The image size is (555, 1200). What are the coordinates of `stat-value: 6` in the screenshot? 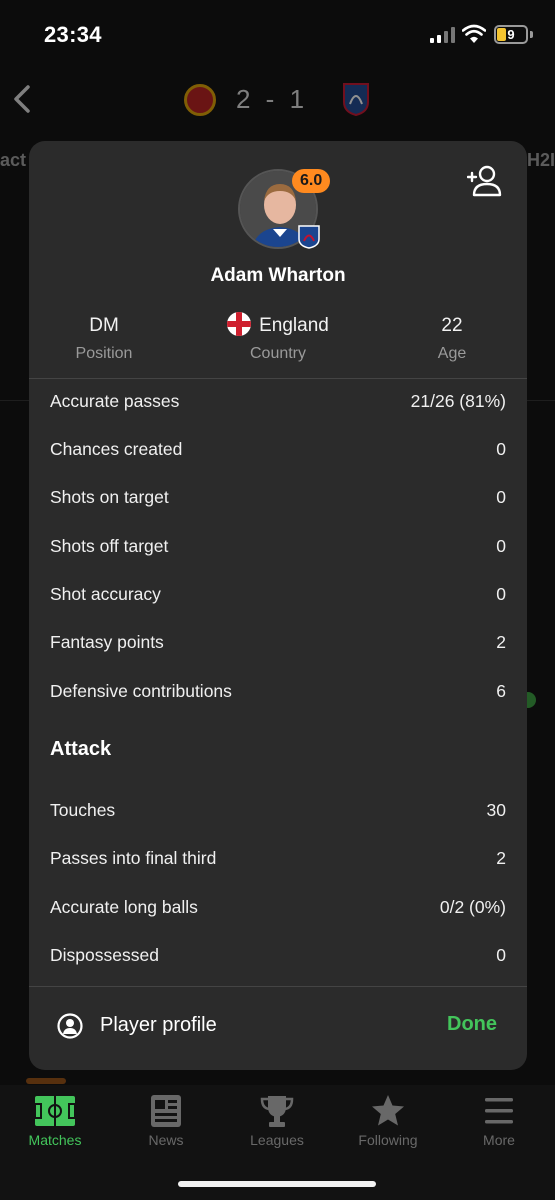 It's located at (501, 691).